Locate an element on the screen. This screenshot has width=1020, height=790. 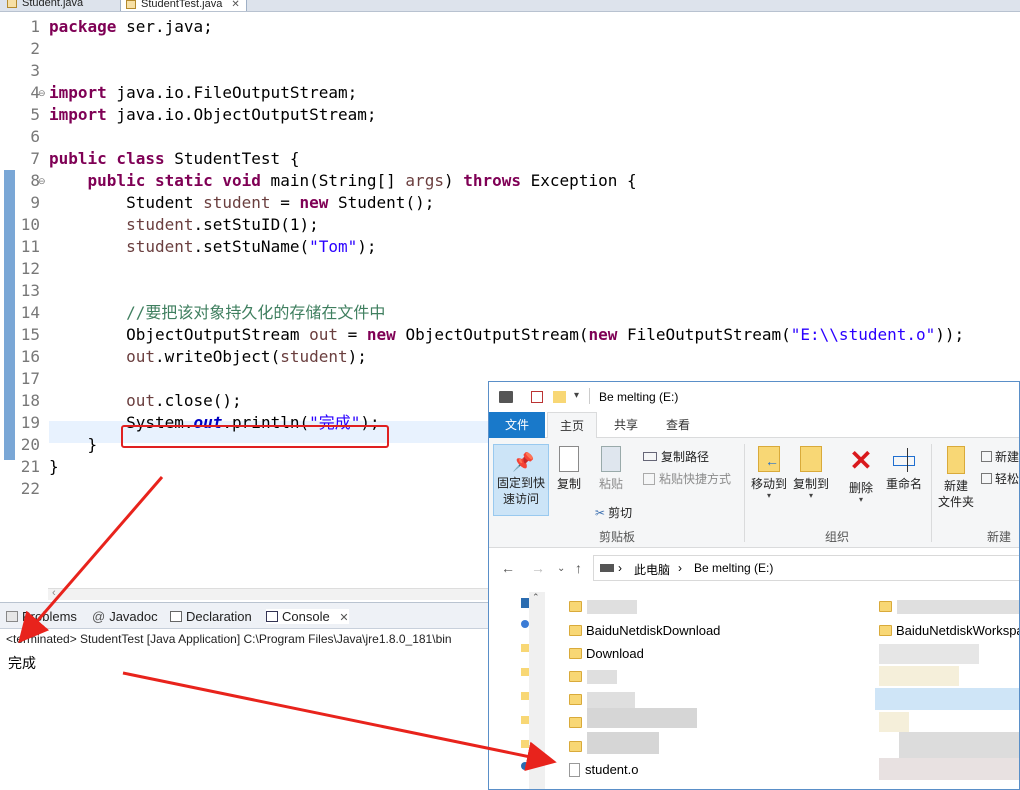
tab-javadoc: @ Javadoc is located at coordinates (125, 616).